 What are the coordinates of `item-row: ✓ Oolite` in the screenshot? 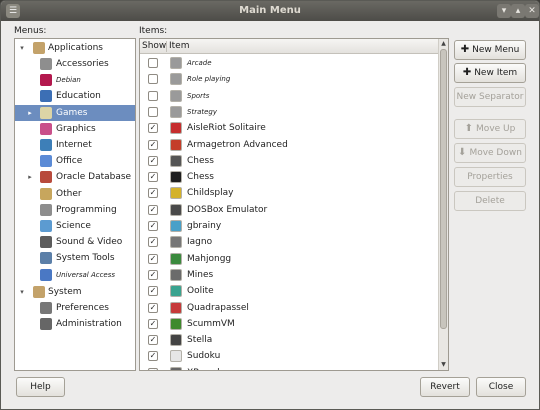 It's located at (289, 291).